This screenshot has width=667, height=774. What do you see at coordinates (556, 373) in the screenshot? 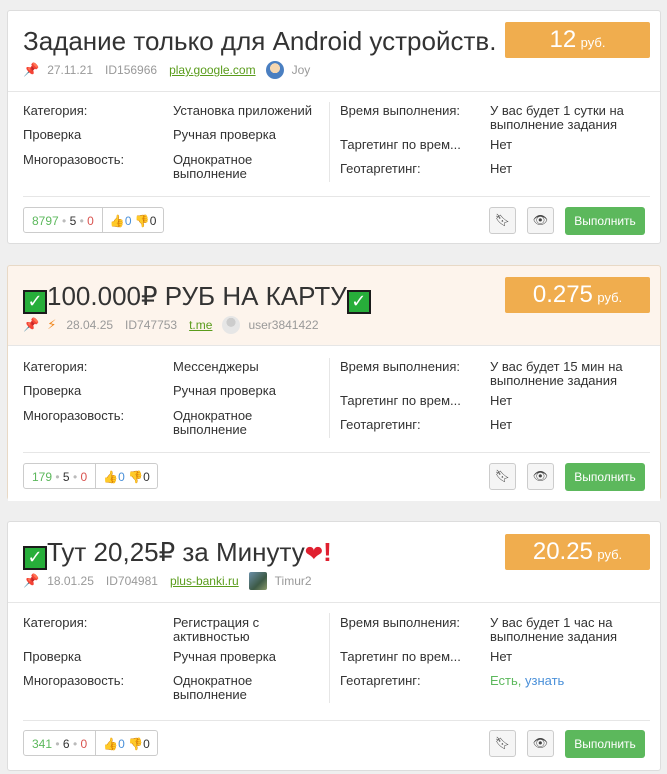
I see `time-value: У вас будет 15 мин на выполнение задания` at bounding box center [556, 373].